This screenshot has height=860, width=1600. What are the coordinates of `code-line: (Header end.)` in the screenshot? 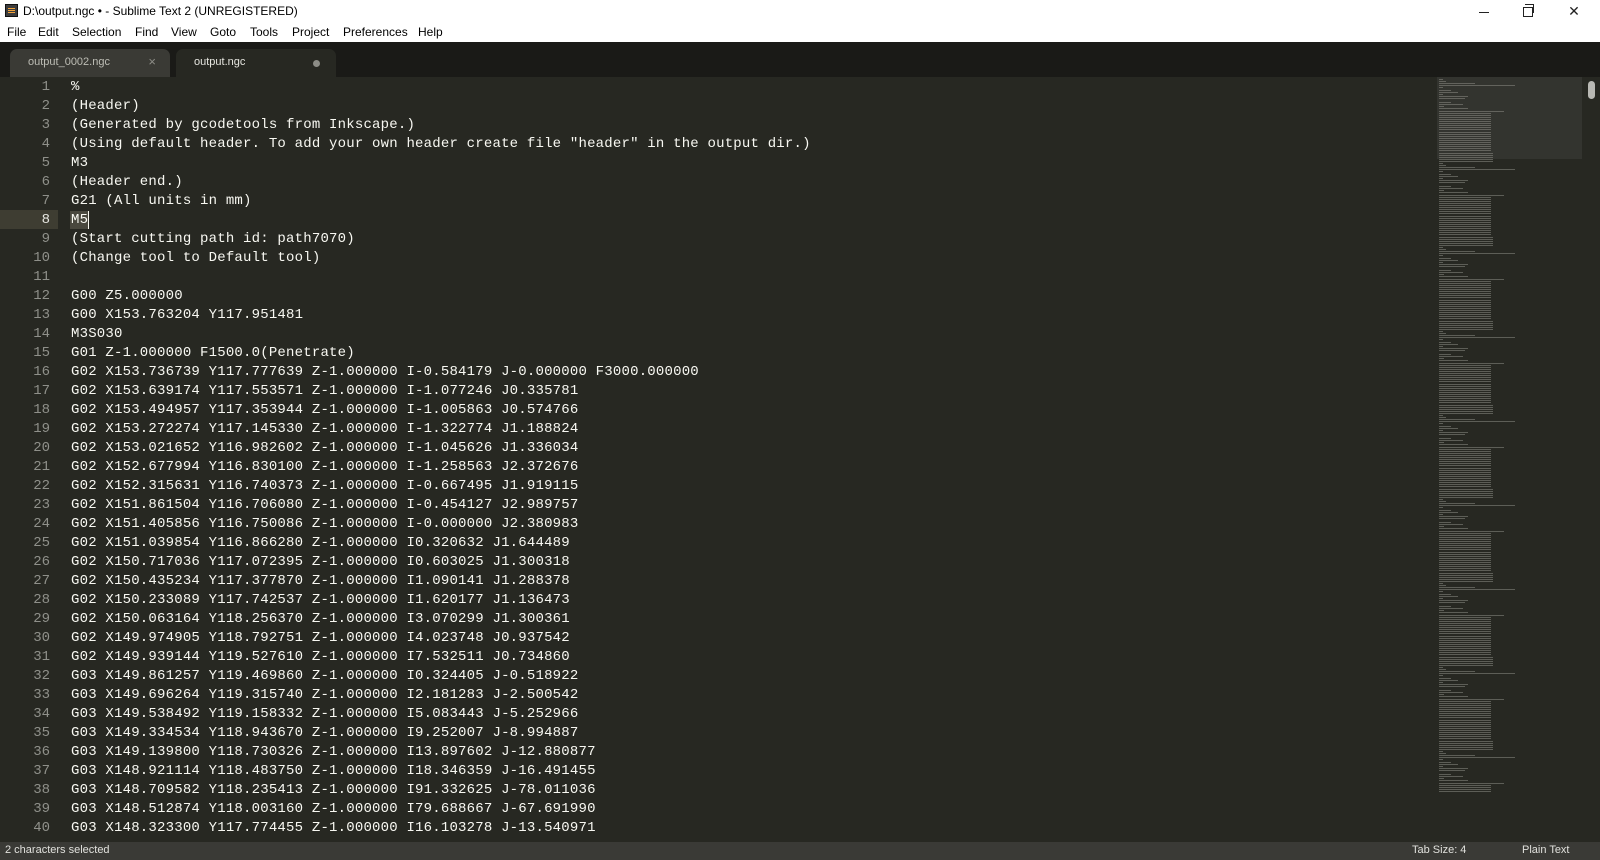 It's located at (127, 182).